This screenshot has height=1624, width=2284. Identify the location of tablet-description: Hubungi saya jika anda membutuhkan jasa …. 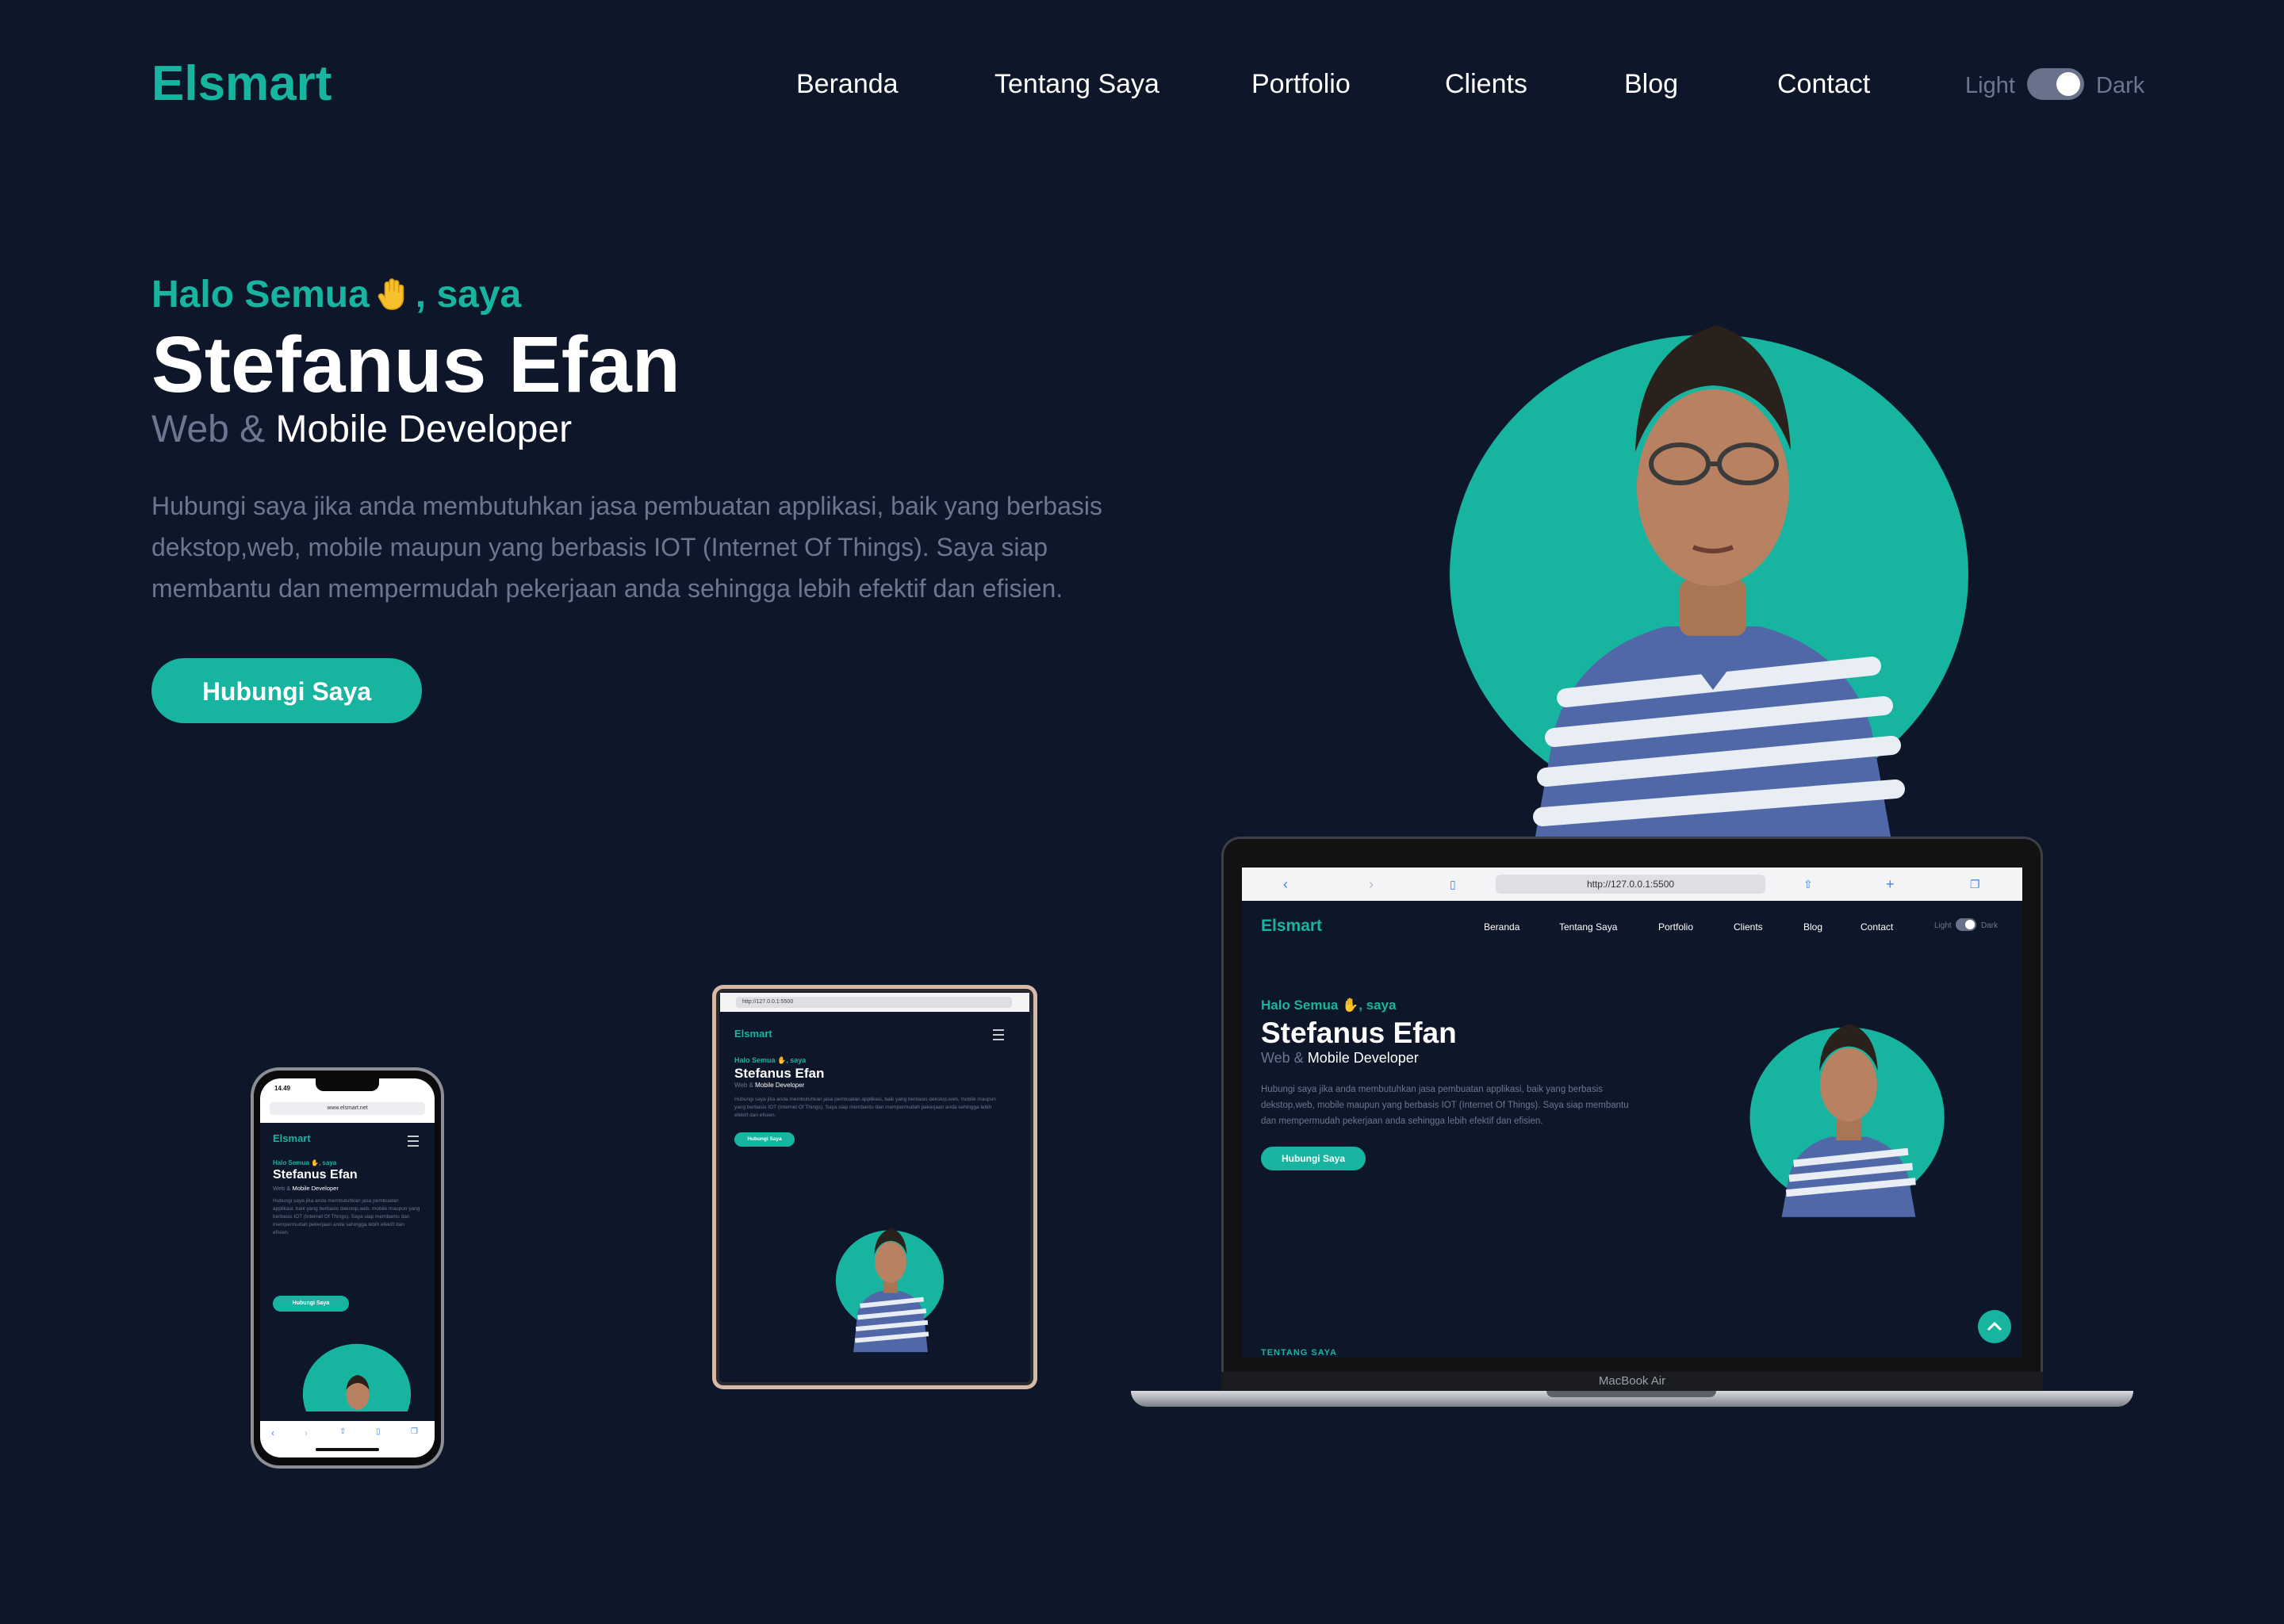
(865, 1107).